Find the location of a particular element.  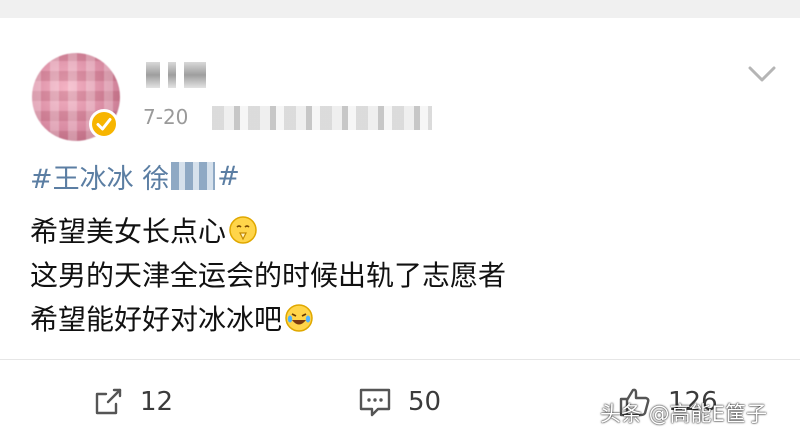

repost-icon is located at coordinates (108, 401).